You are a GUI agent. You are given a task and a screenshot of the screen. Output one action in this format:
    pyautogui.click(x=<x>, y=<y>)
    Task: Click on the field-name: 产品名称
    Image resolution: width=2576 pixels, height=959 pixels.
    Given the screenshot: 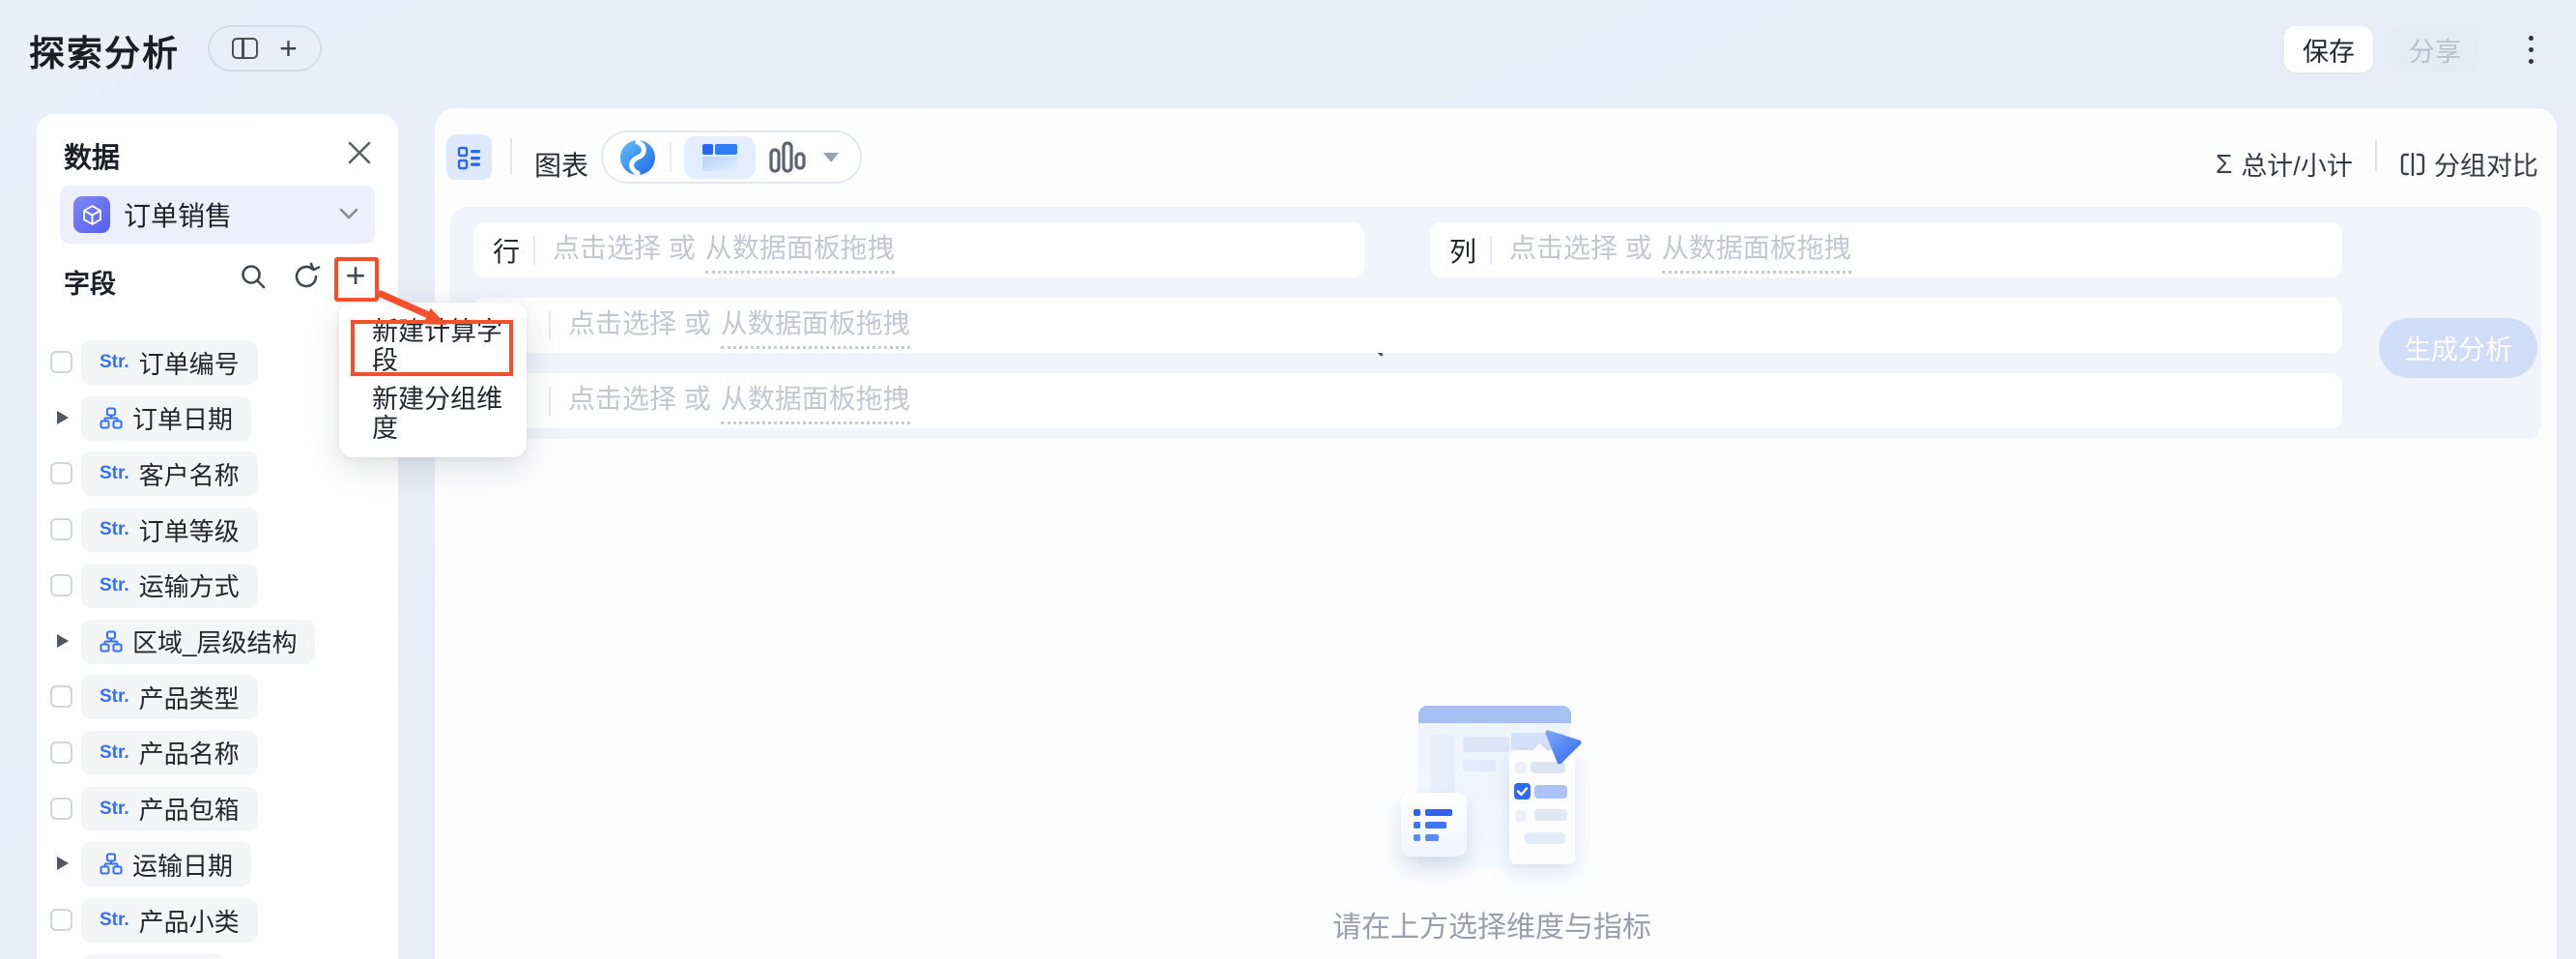 What is the action you would take?
    pyautogui.click(x=189, y=755)
    